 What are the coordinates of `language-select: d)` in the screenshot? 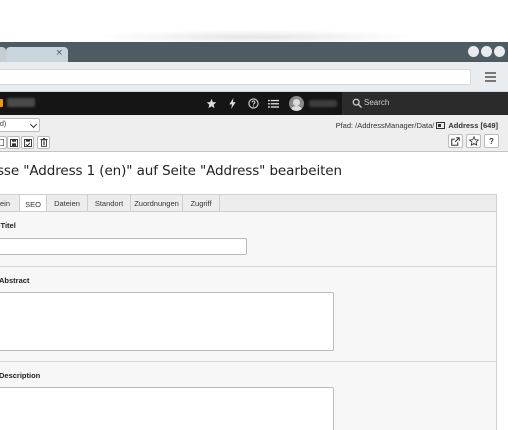 It's located at (20, 125).